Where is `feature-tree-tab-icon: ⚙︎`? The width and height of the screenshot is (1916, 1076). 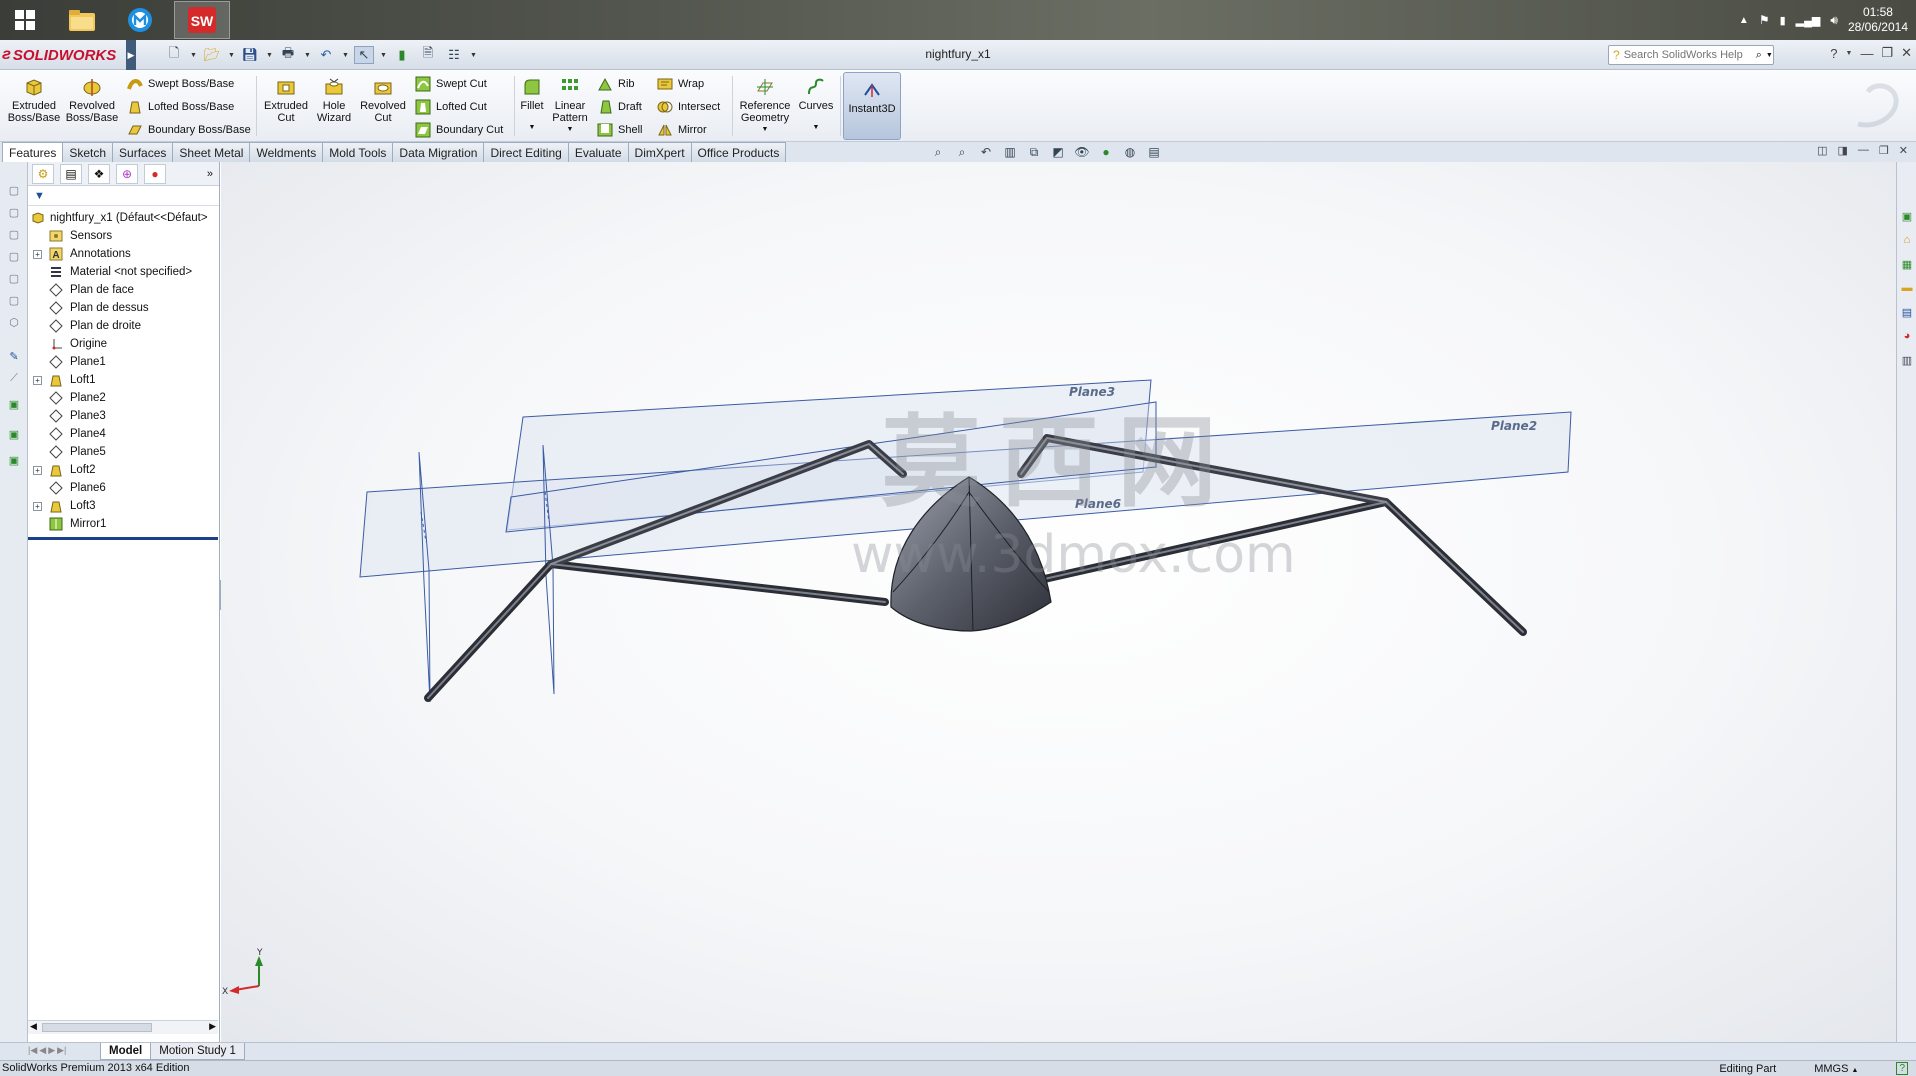 feature-tree-tab-icon: ⚙︎ is located at coordinates (43, 173).